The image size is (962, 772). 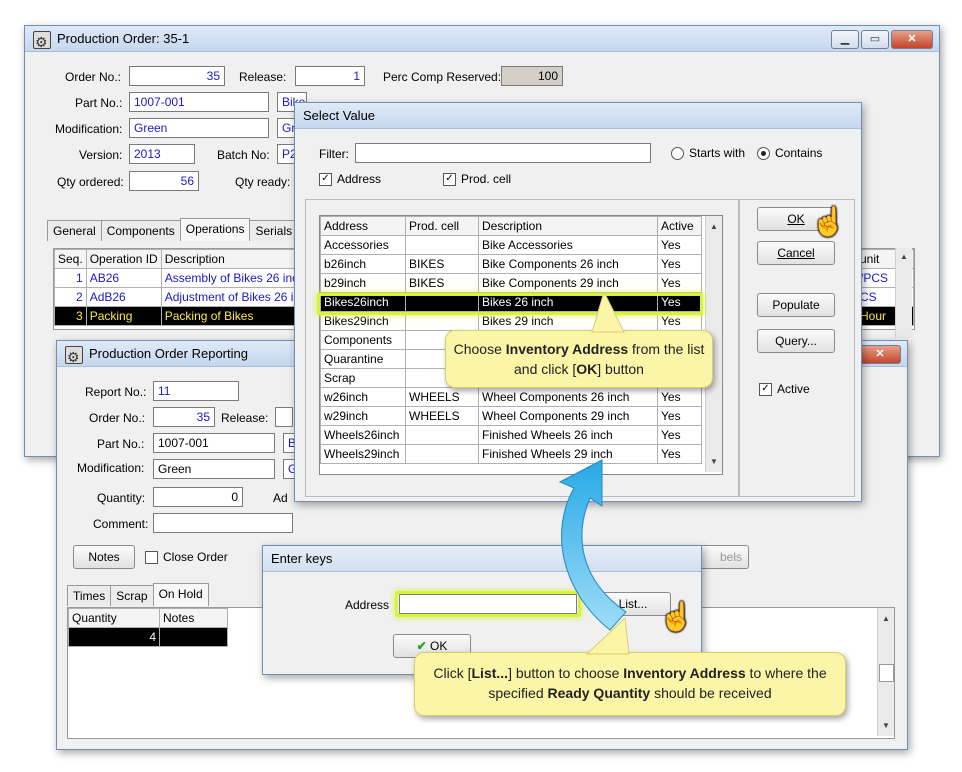 I want to click on col-description: Description, so click(x=568, y=226).